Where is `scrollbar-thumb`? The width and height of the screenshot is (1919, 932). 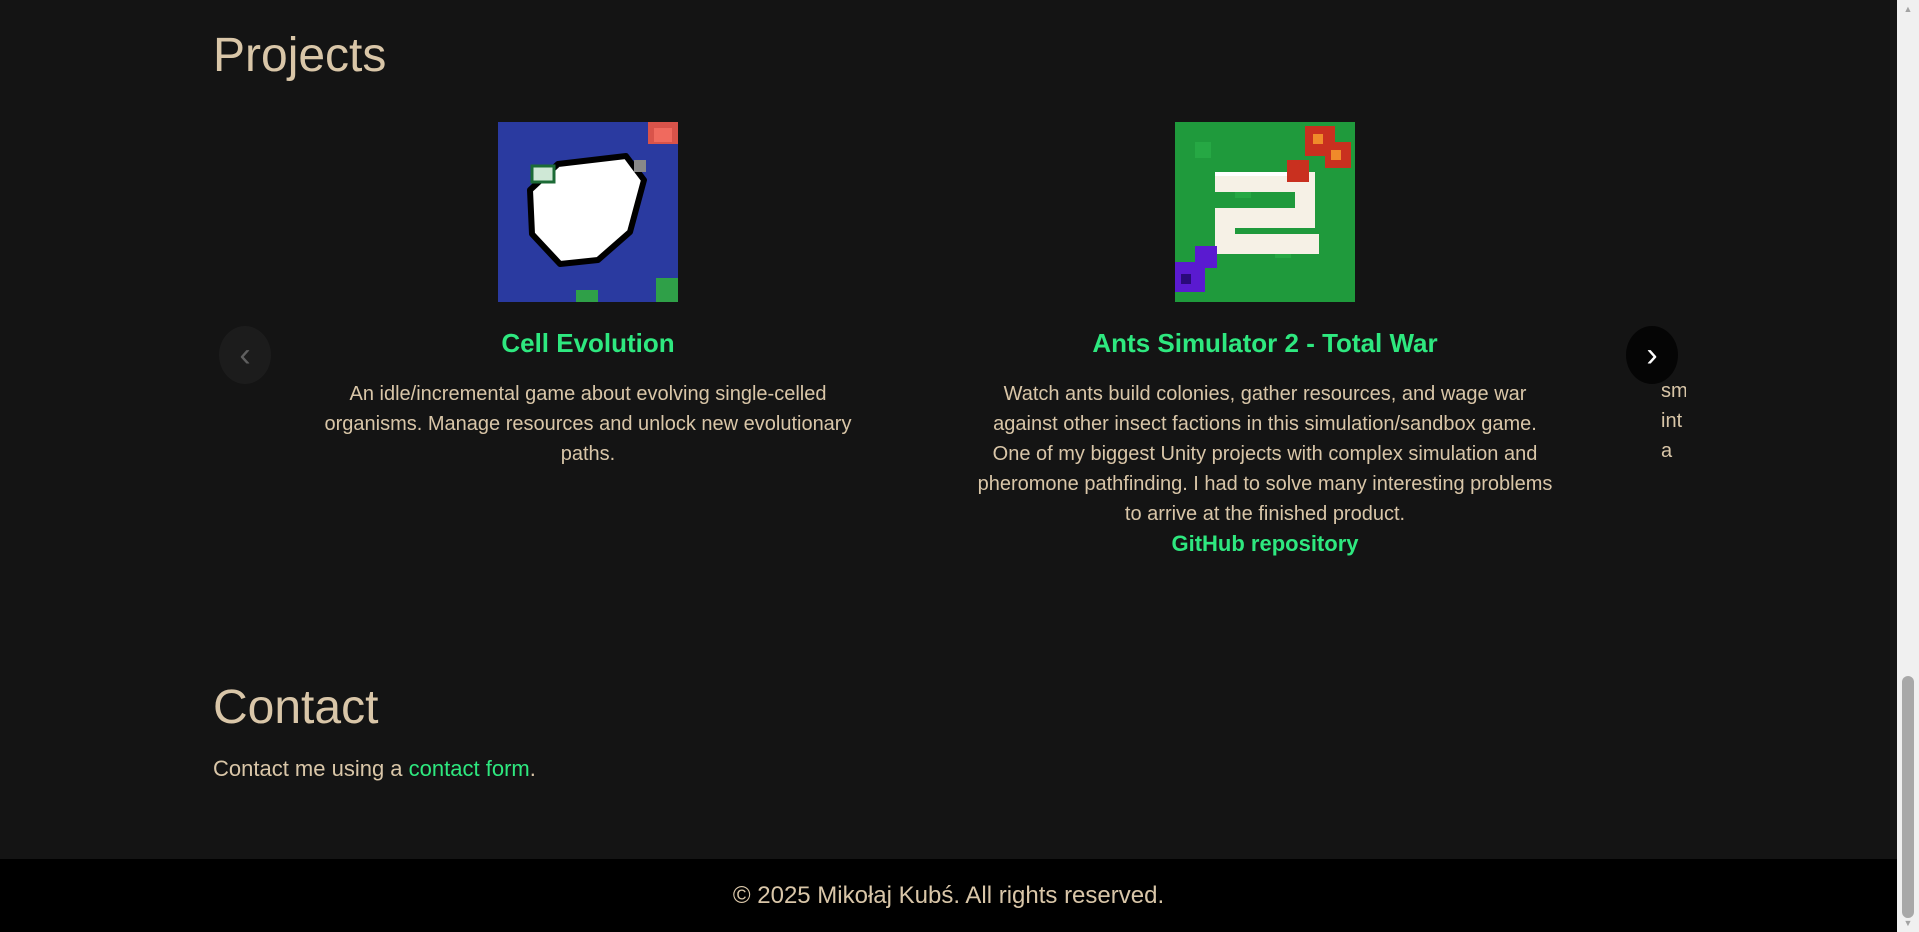
scrollbar-thumb is located at coordinates (1908, 797).